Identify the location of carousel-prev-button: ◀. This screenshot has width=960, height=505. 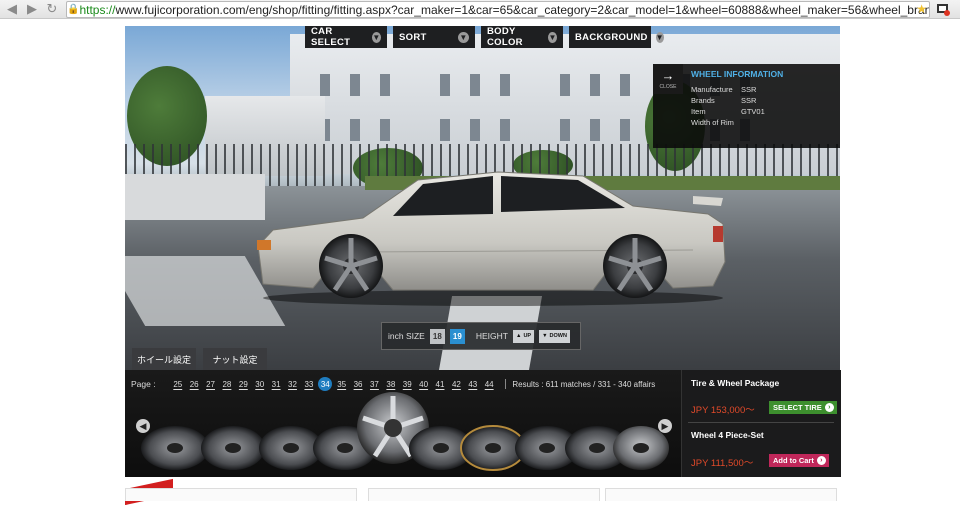
(143, 426).